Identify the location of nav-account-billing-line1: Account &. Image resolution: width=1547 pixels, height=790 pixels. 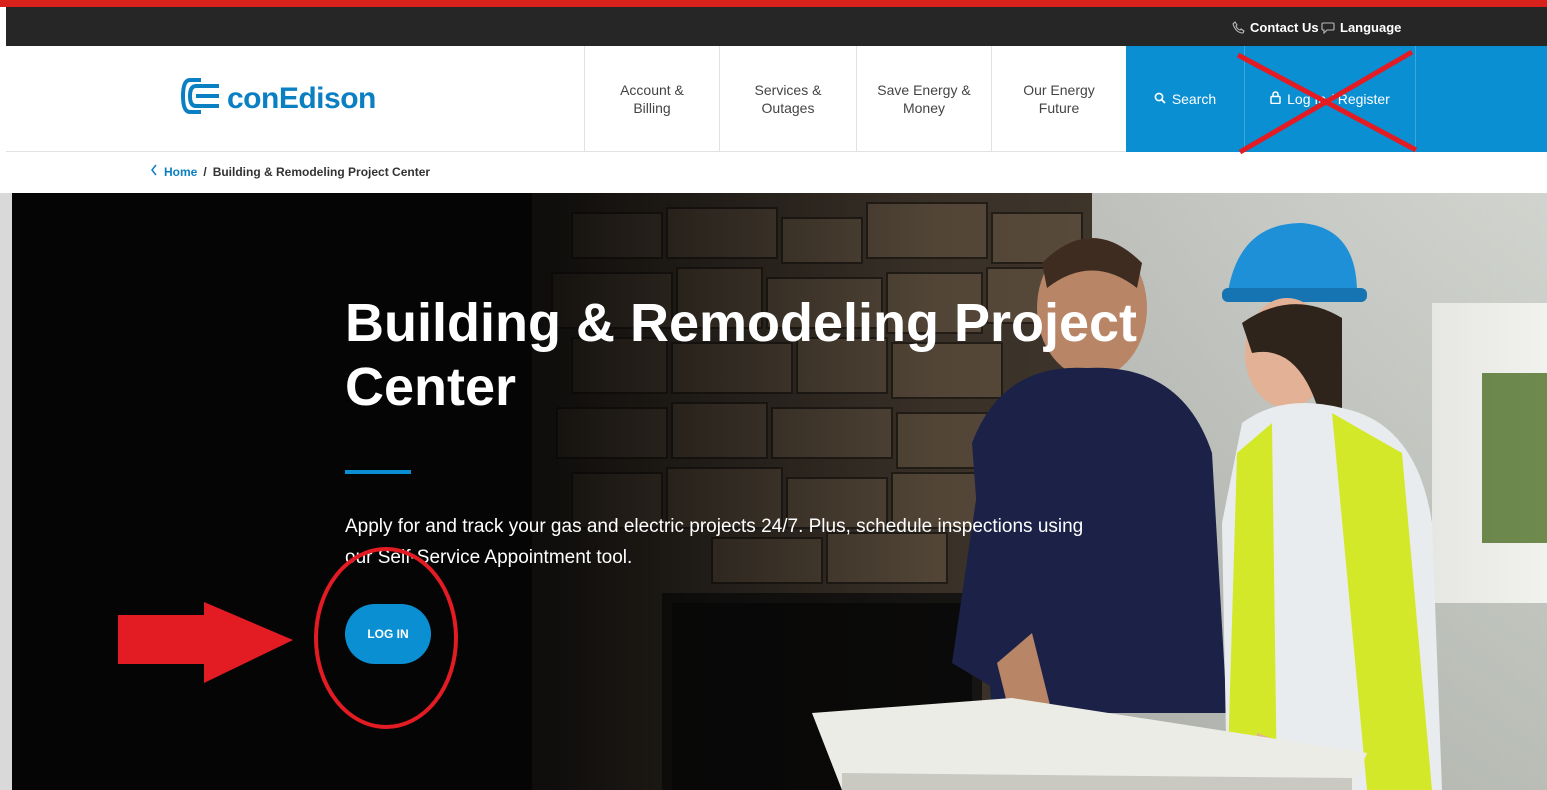
(652, 90).